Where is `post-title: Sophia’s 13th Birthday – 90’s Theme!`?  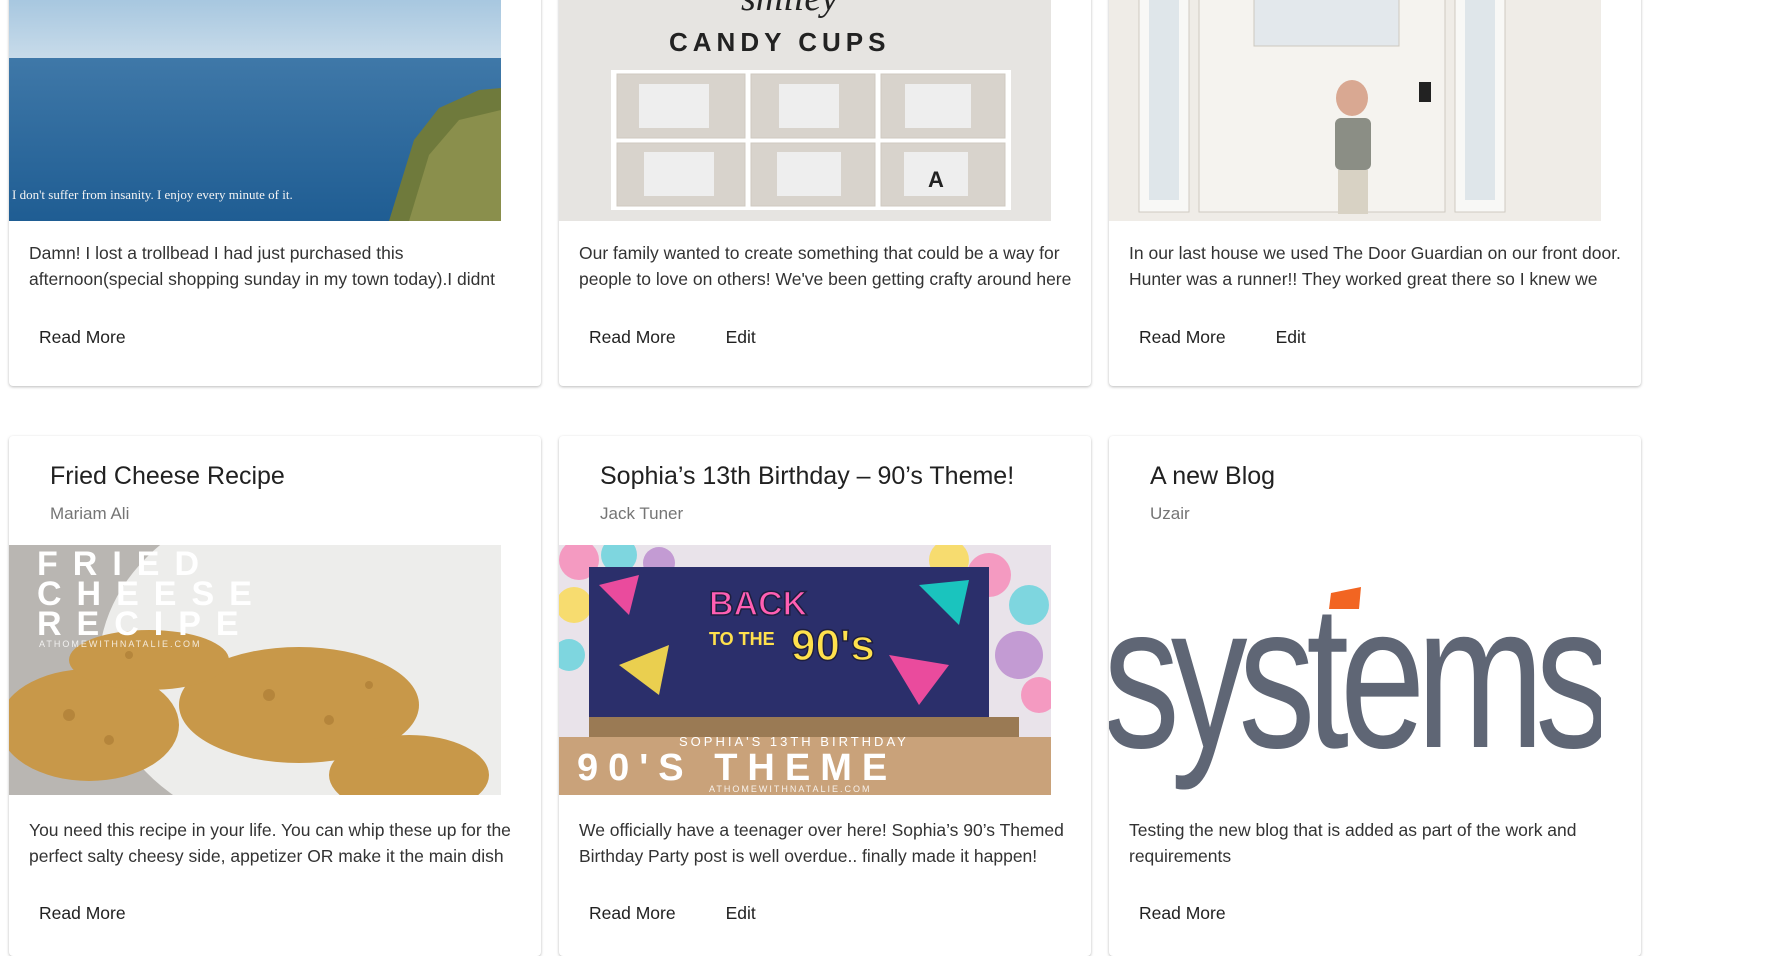
post-title: Sophia’s 13th Birthday – 90’s Theme! is located at coordinates (807, 476).